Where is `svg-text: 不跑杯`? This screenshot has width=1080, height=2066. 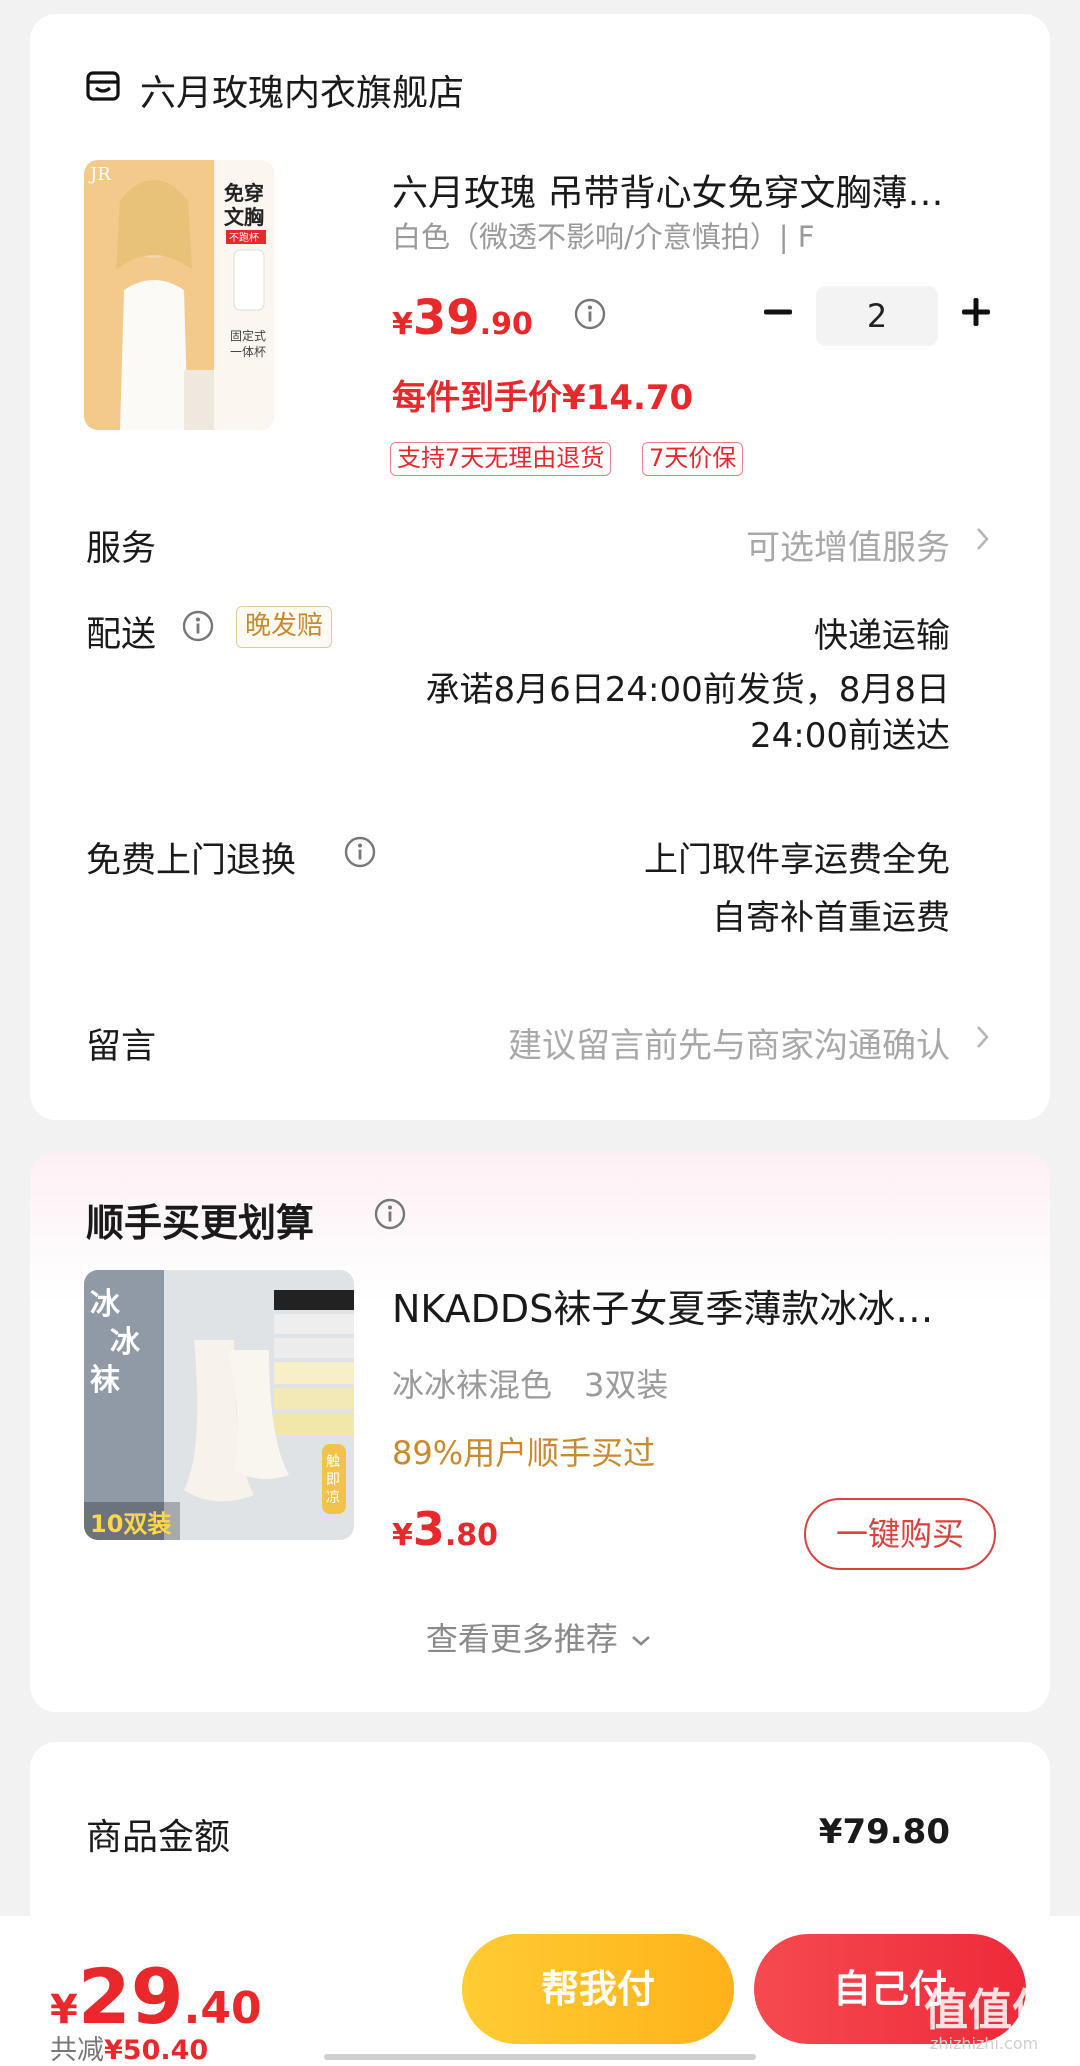 svg-text: 不跑杯 is located at coordinates (244, 237).